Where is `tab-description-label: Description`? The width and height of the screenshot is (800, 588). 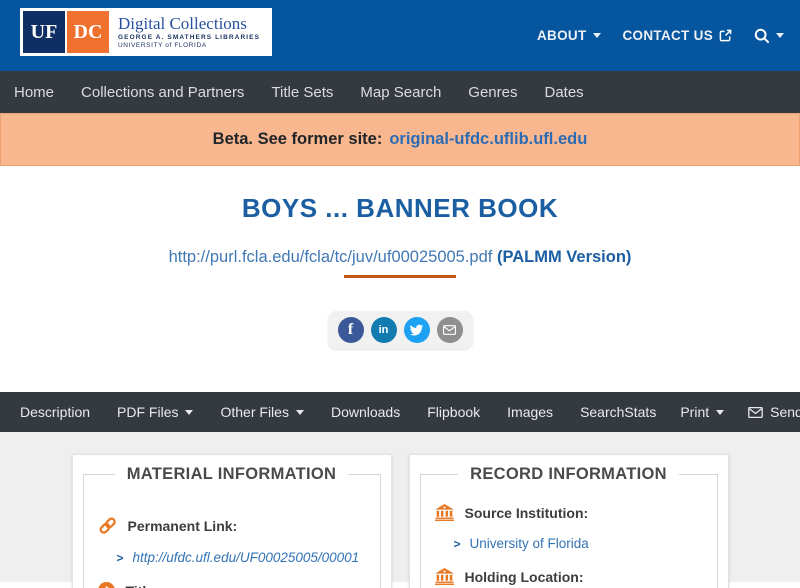 tab-description-label: Description is located at coordinates (55, 412).